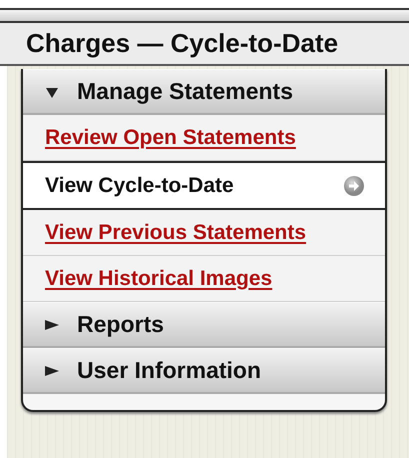 The image size is (409, 458). Describe the element at coordinates (204, 279) in the screenshot. I see `menu-link: View Historical Images` at that location.